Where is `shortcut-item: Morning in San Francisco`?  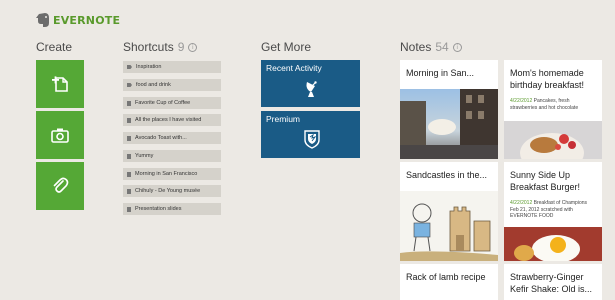
shortcut-item: Morning in San Francisco is located at coordinates (172, 174).